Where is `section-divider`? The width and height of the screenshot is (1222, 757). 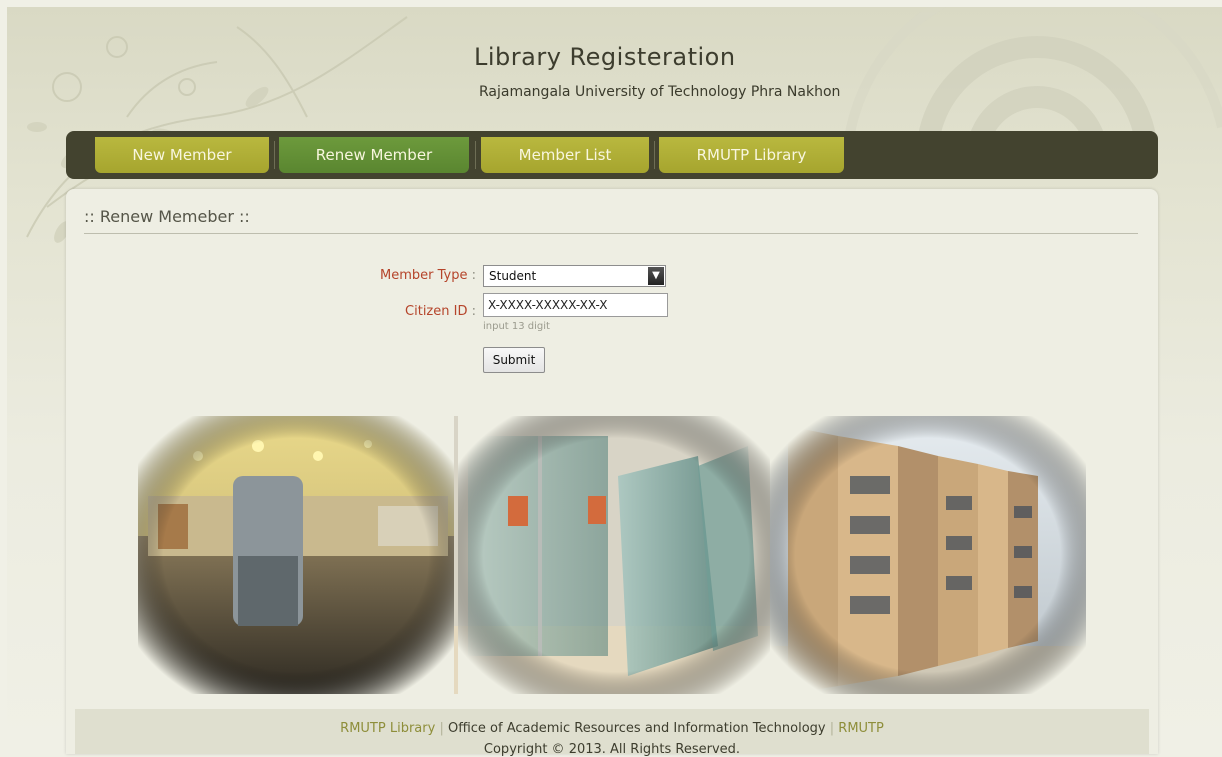
section-divider is located at coordinates (611, 233).